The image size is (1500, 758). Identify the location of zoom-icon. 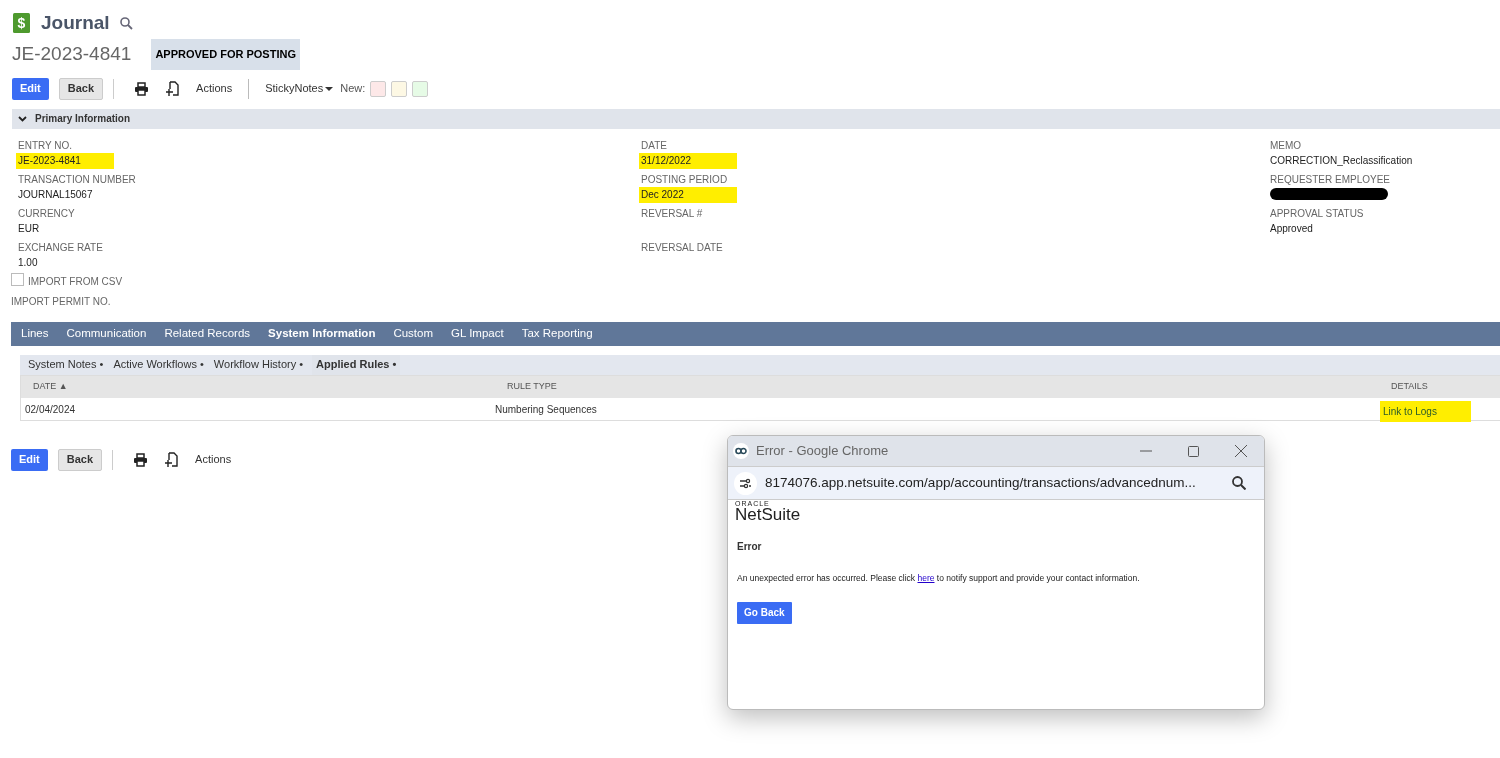
(1239, 483).